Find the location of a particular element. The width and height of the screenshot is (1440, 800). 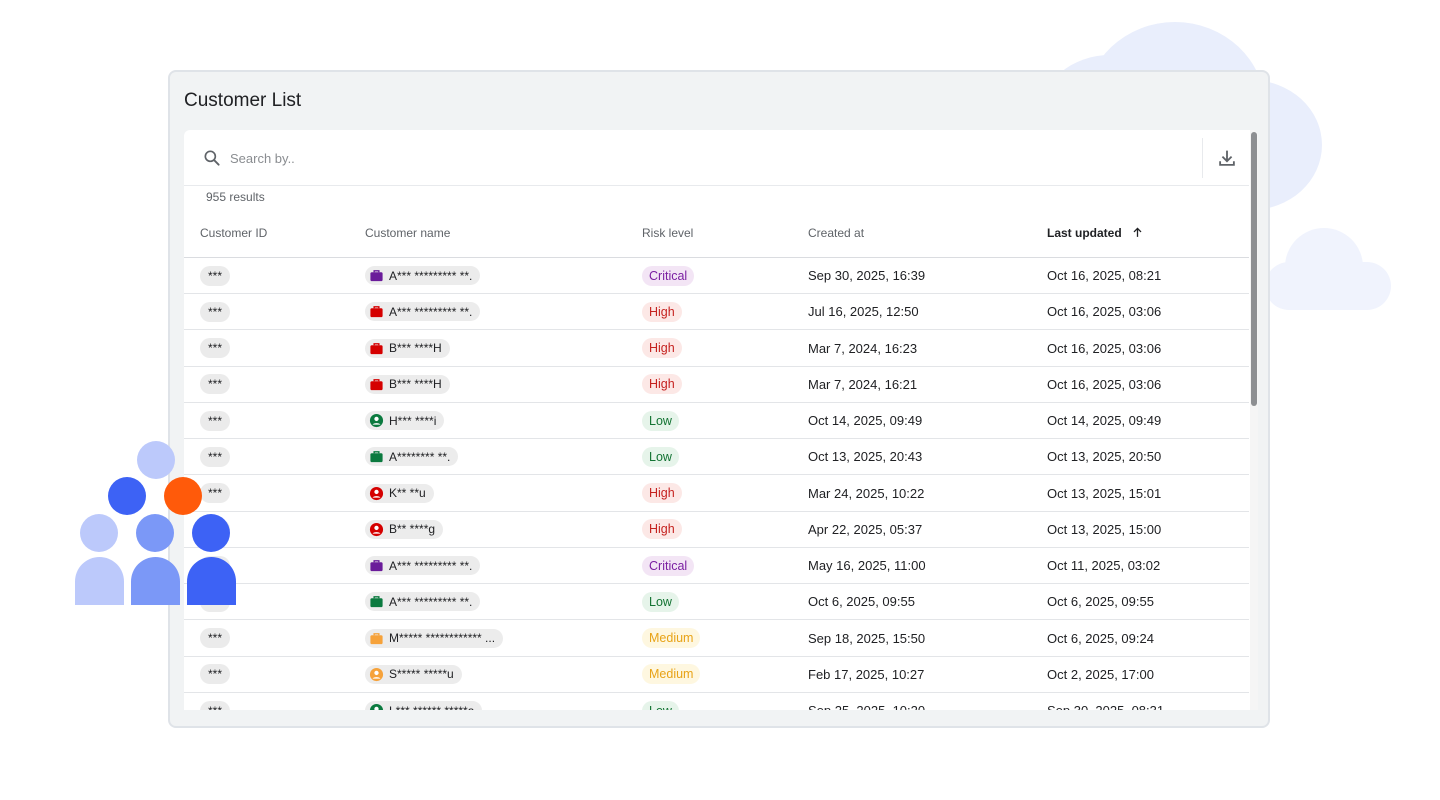

last-updated-cell: Oct 2, 2025, 17:00 is located at coordinates (1100, 674).